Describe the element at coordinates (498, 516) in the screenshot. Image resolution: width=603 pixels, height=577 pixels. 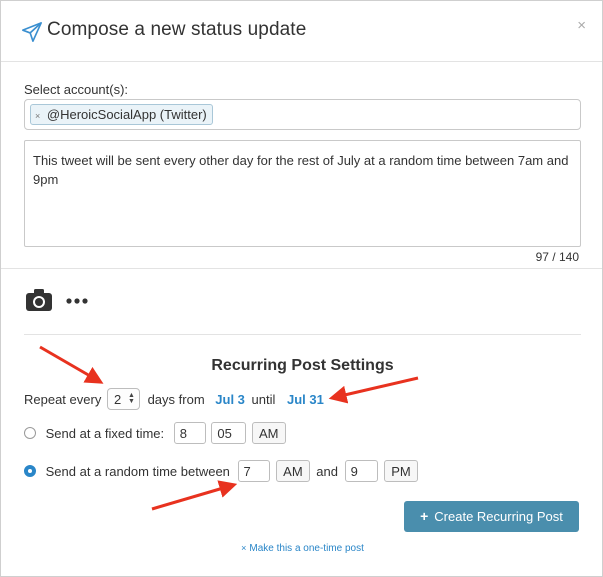
I see `create-button-label: Create Recurring Post` at that location.